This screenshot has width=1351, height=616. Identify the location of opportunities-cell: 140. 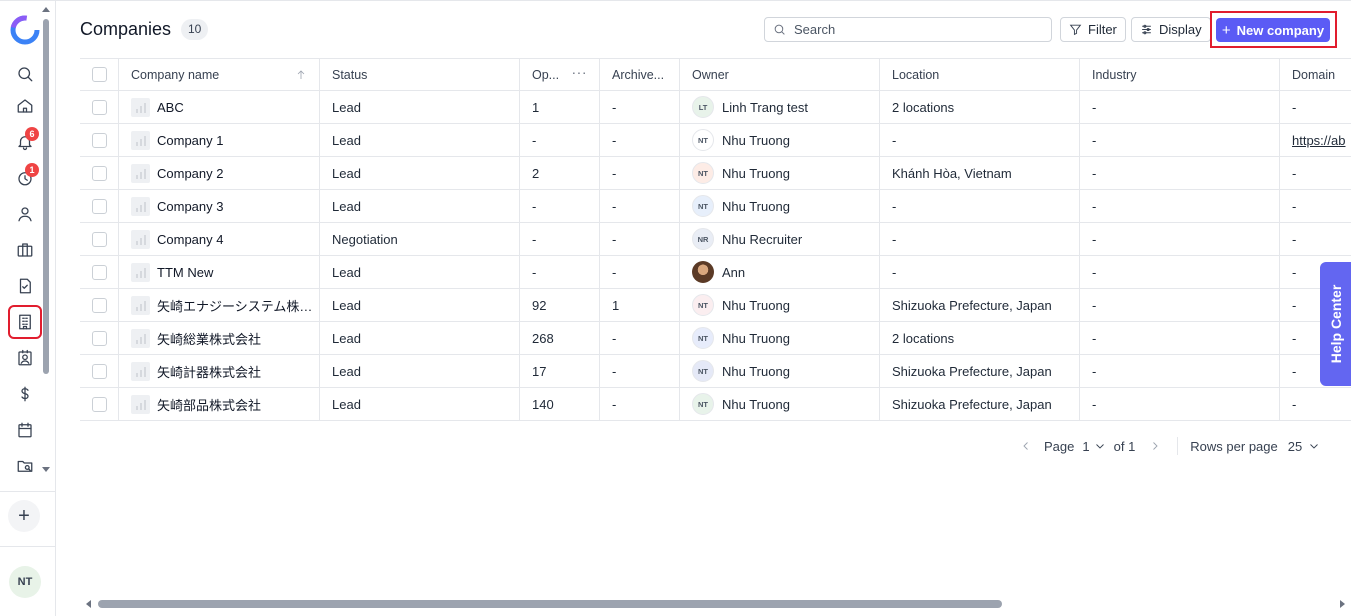
(560, 404).